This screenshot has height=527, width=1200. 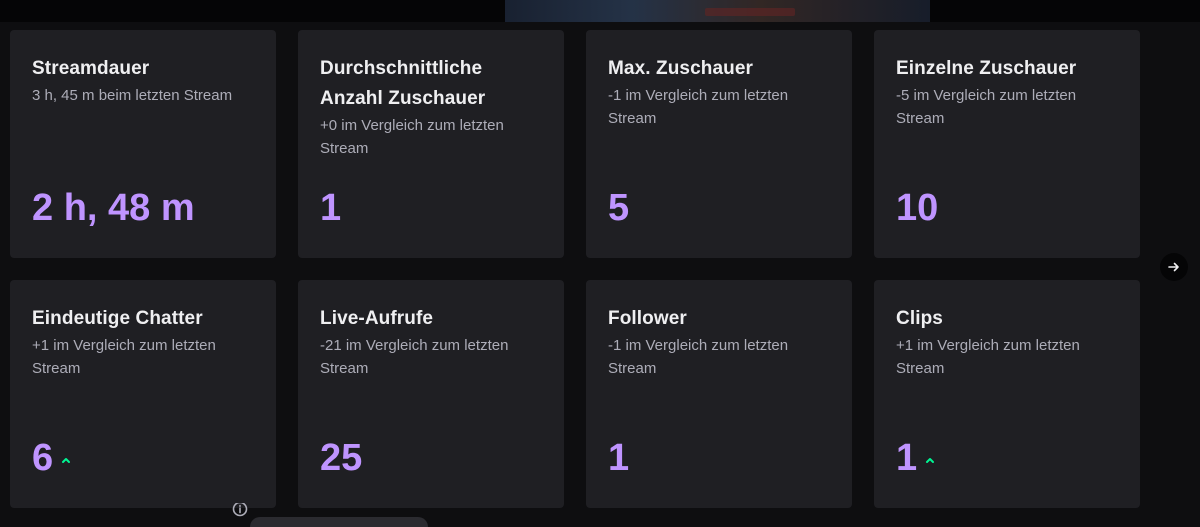 I want to click on stat-value: 5, so click(x=618, y=208).